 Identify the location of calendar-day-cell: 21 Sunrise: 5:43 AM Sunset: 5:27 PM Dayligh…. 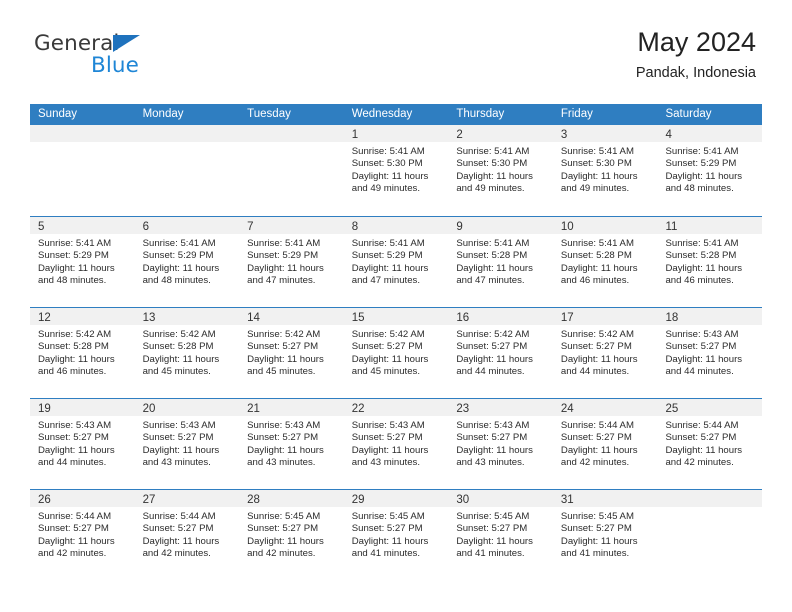
(291, 443).